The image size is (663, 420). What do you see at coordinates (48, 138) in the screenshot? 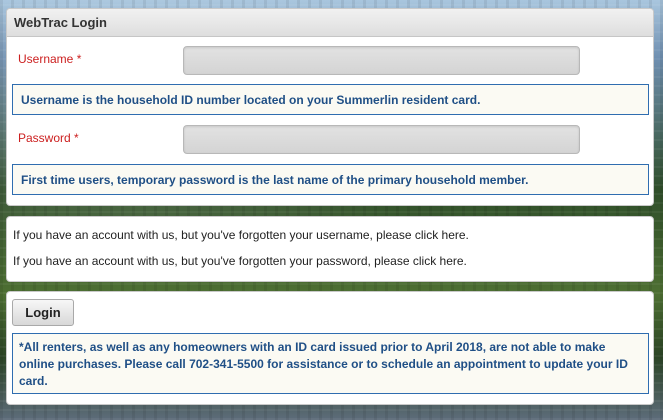
I see `password-label: Password *` at bounding box center [48, 138].